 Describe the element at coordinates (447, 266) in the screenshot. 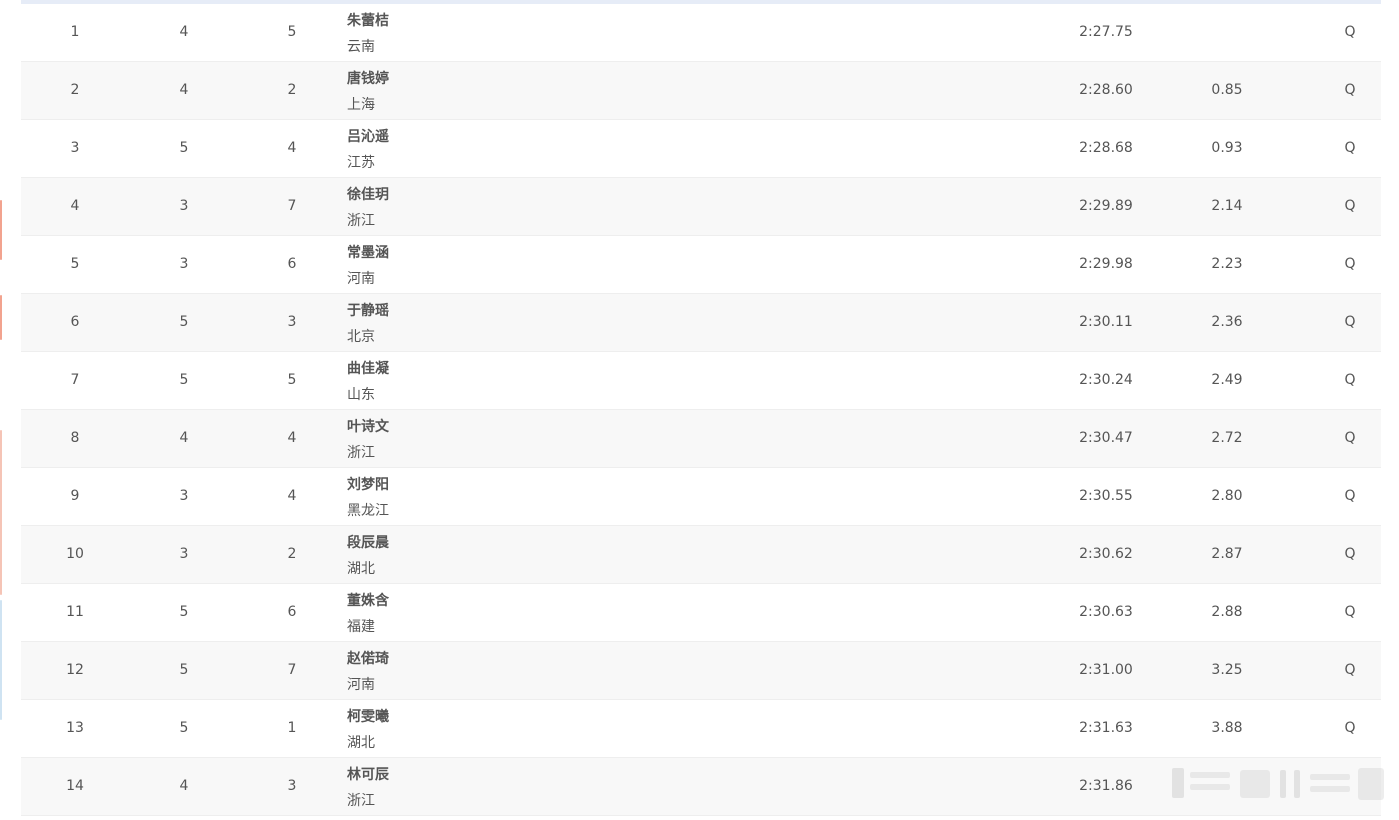

I see `athlete-info: 常墨涵 河南` at that location.